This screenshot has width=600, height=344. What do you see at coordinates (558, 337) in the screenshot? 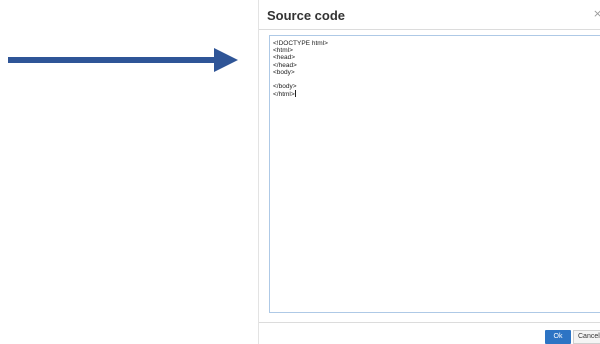
I see `ok-button: Ok` at bounding box center [558, 337].